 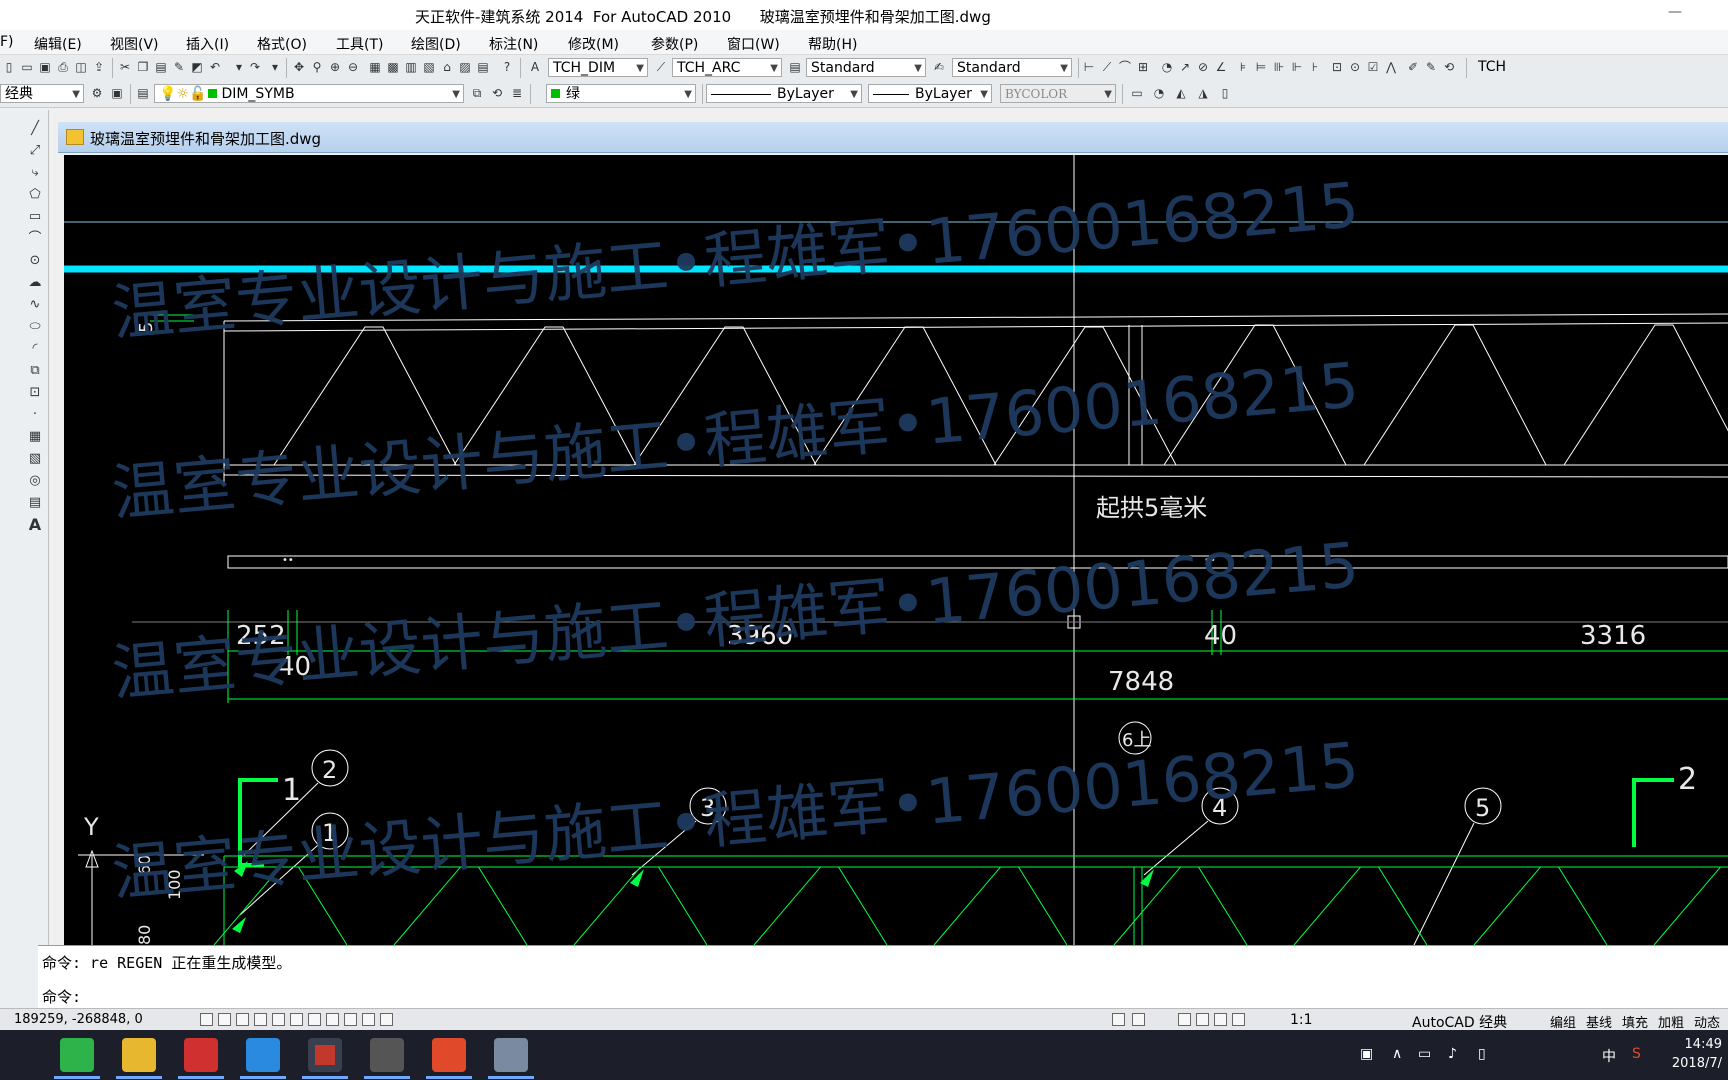 I want to click on pan-status-icon, so click(x=1184, y=1019).